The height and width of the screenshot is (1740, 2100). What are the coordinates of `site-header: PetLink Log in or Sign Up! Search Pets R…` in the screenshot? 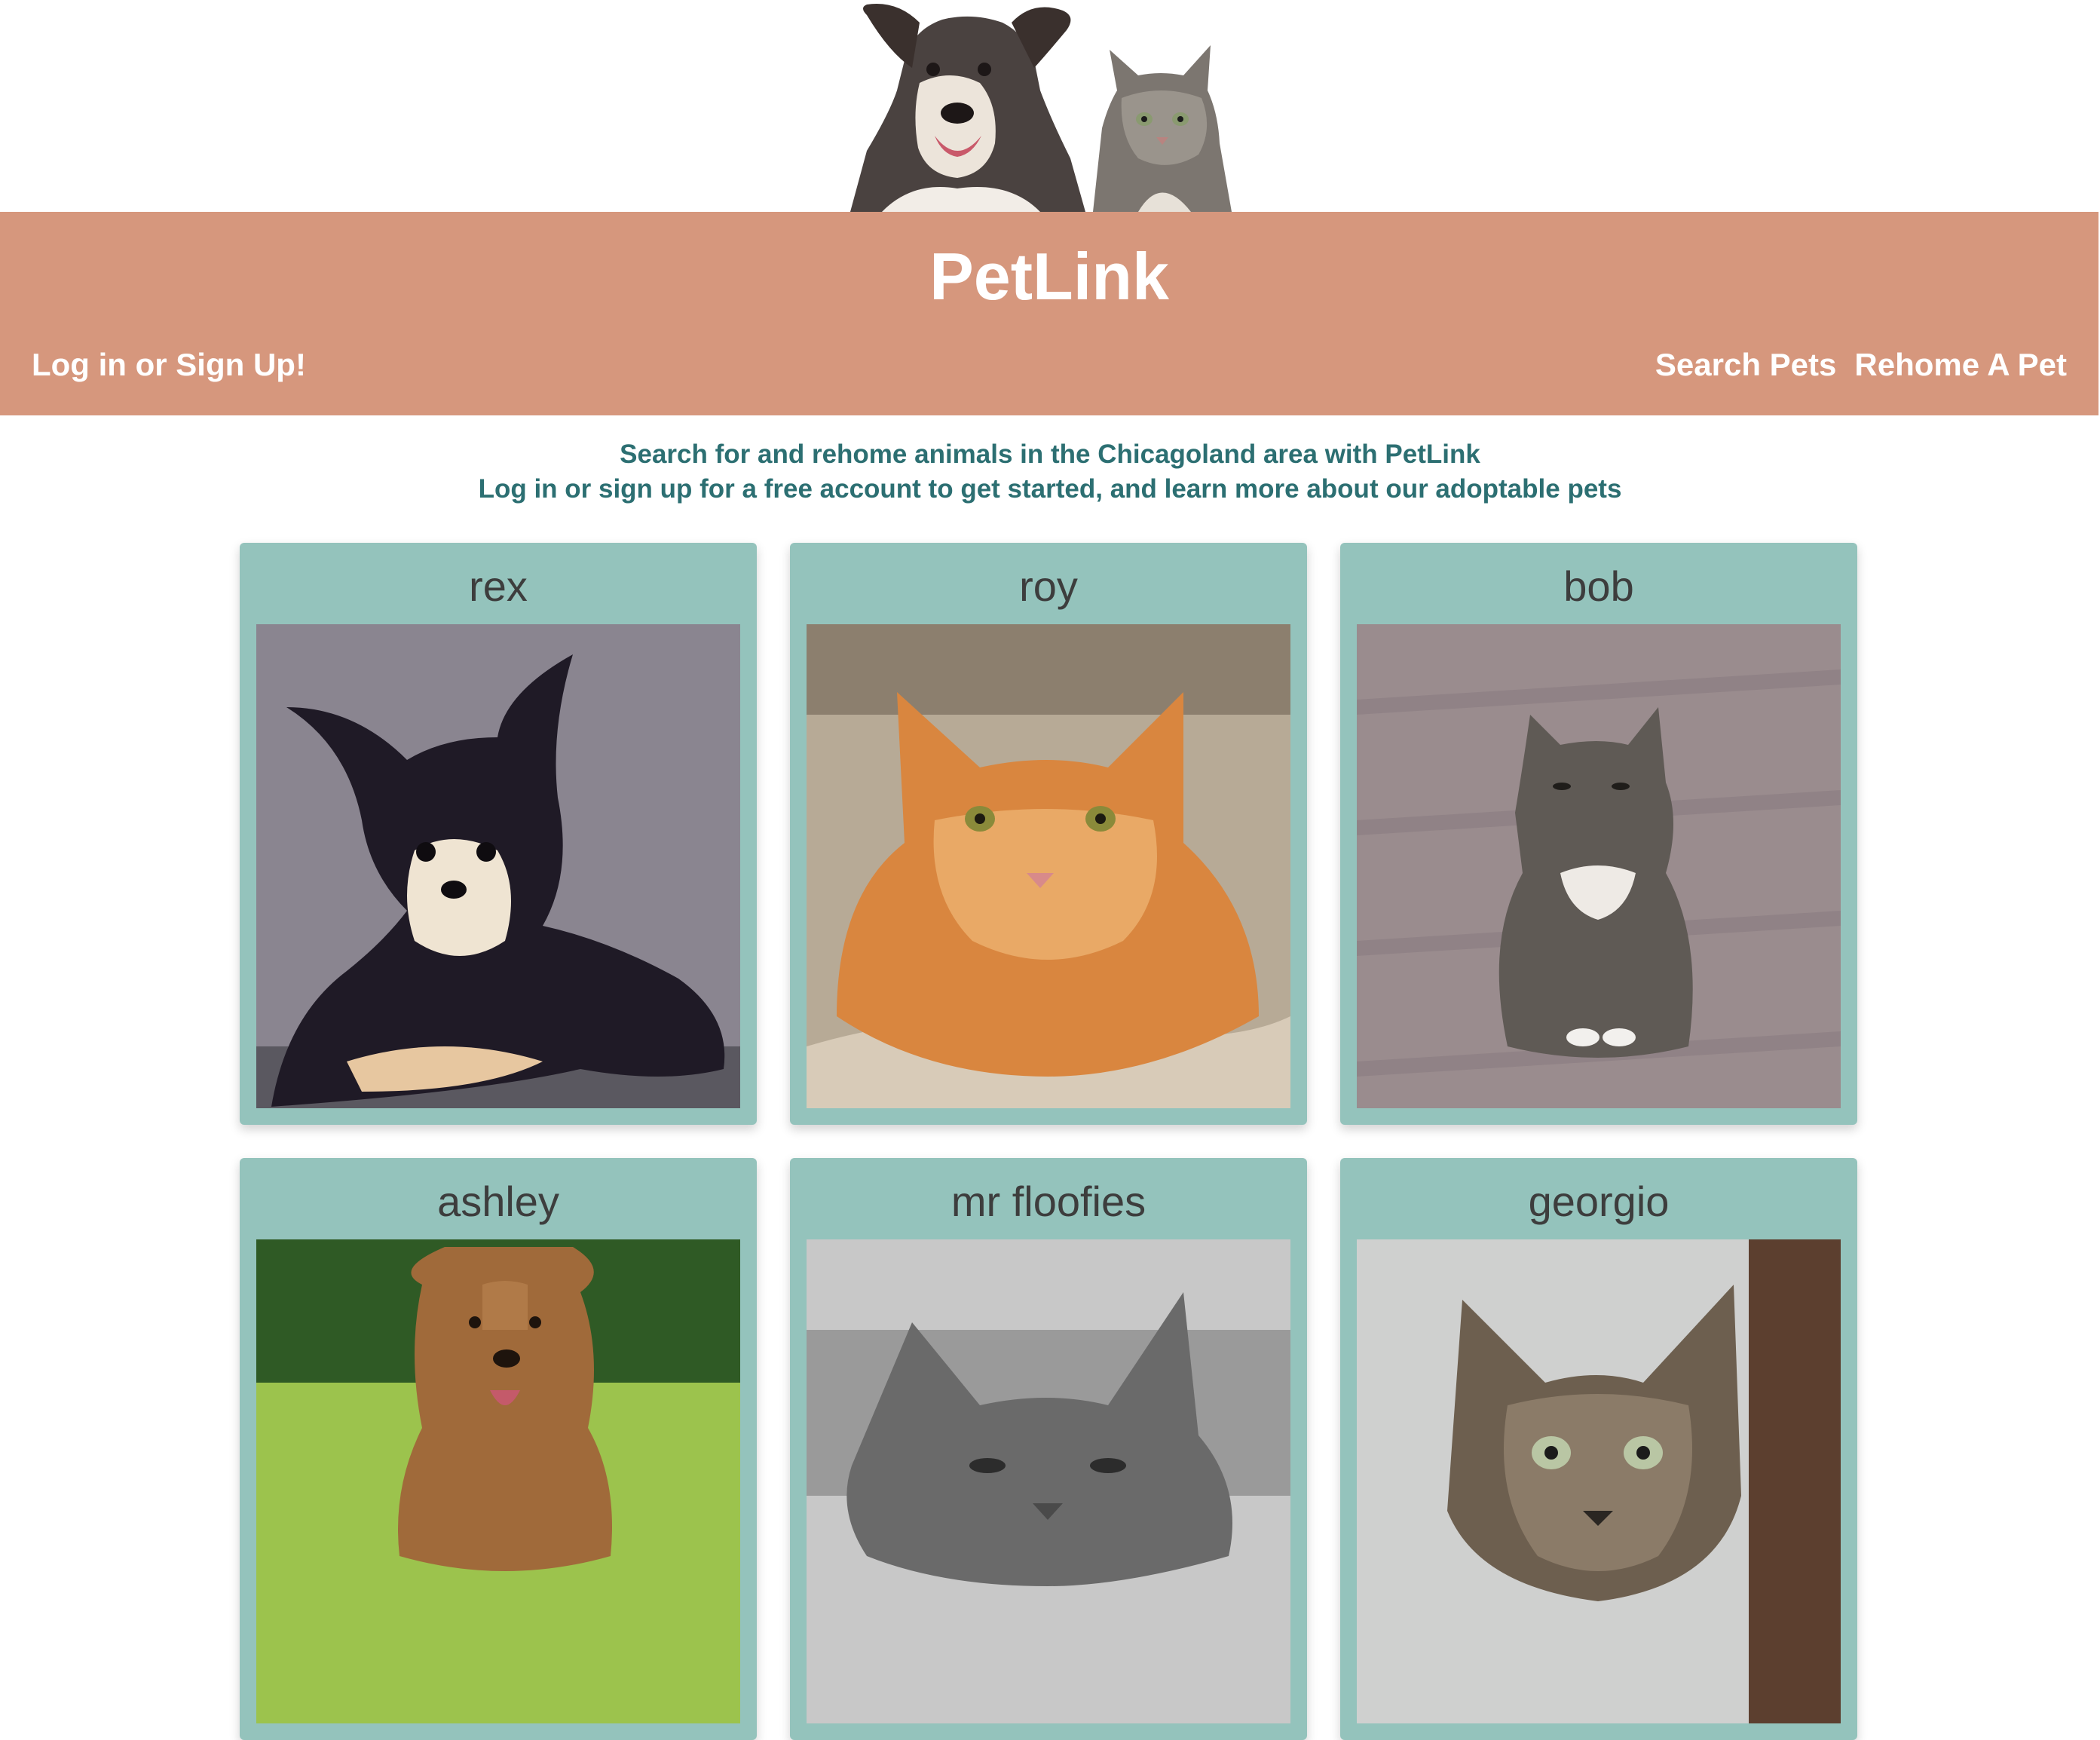 It's located at (1049, 313).